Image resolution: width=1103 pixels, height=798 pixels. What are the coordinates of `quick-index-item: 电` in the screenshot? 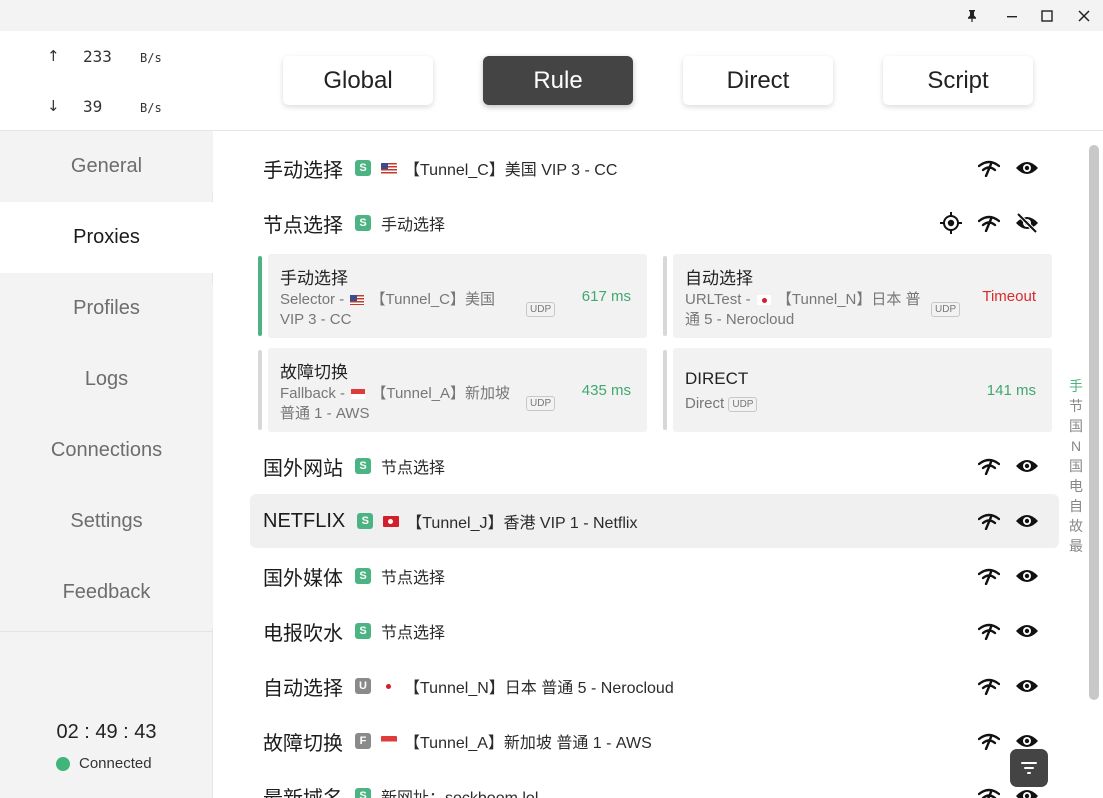 It's located at (1076, 486).